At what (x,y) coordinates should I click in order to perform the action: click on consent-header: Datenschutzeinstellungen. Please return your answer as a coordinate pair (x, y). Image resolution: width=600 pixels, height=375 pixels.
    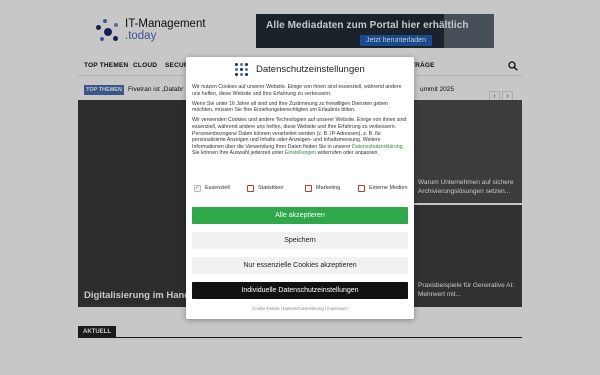
    Looking at the image, I should click on (300, 70).